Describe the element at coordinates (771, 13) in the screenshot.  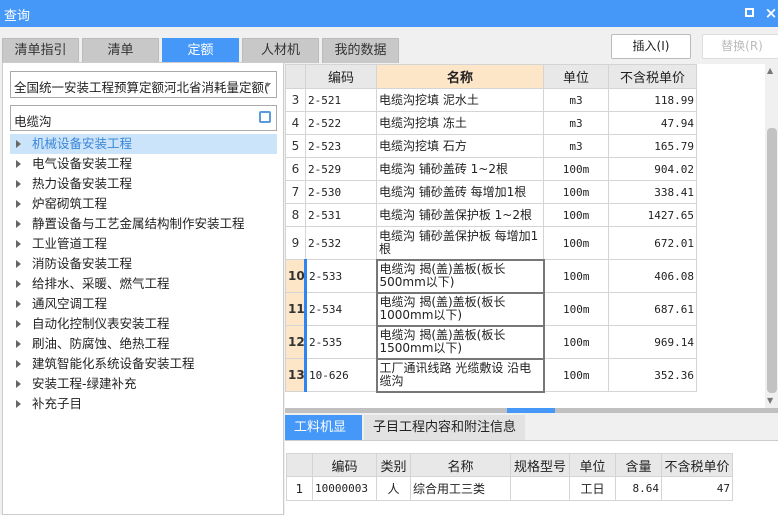
I see `close-icon: ×` at that location.